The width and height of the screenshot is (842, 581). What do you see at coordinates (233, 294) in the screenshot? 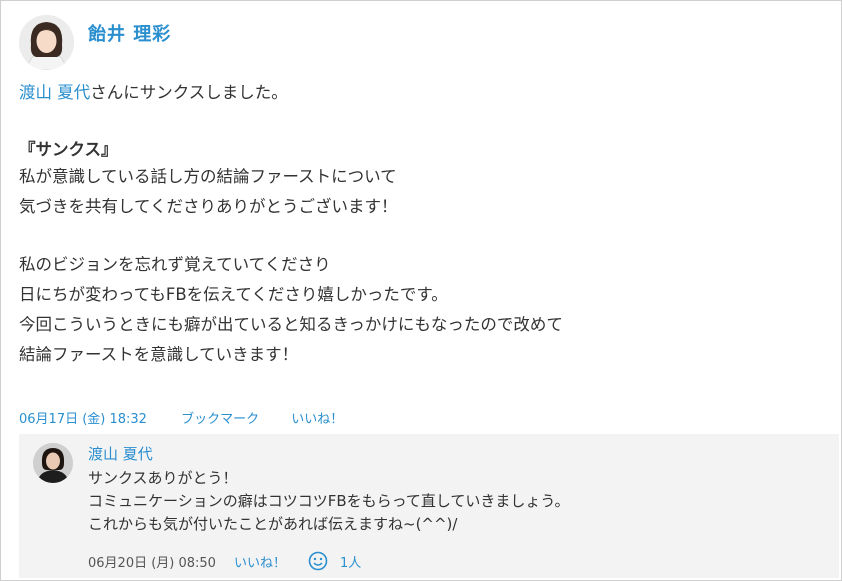
I see `message-line: 日にちが変わってもFBを伝えてくださり嬉しかったです。` at bounding box center [233, 294].